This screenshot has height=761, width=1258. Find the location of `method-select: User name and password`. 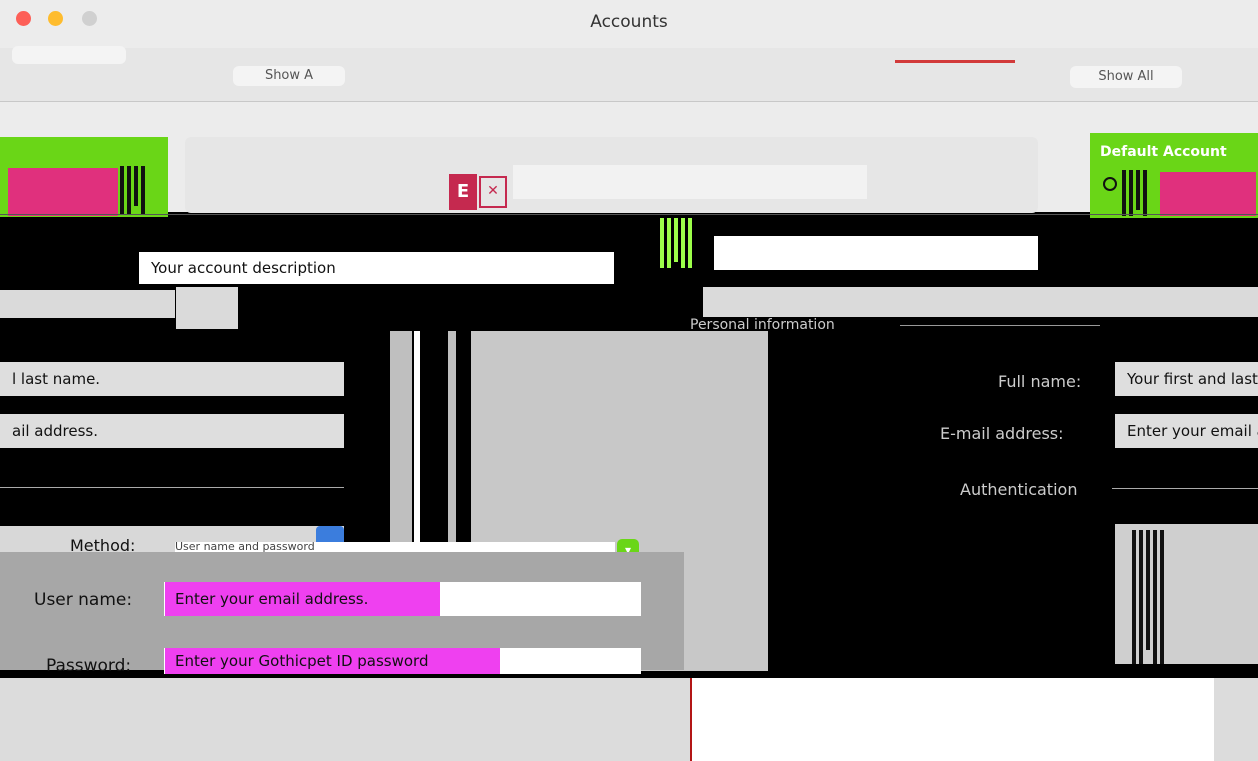

method-select: User name and password is located at coordinates (395, 547).